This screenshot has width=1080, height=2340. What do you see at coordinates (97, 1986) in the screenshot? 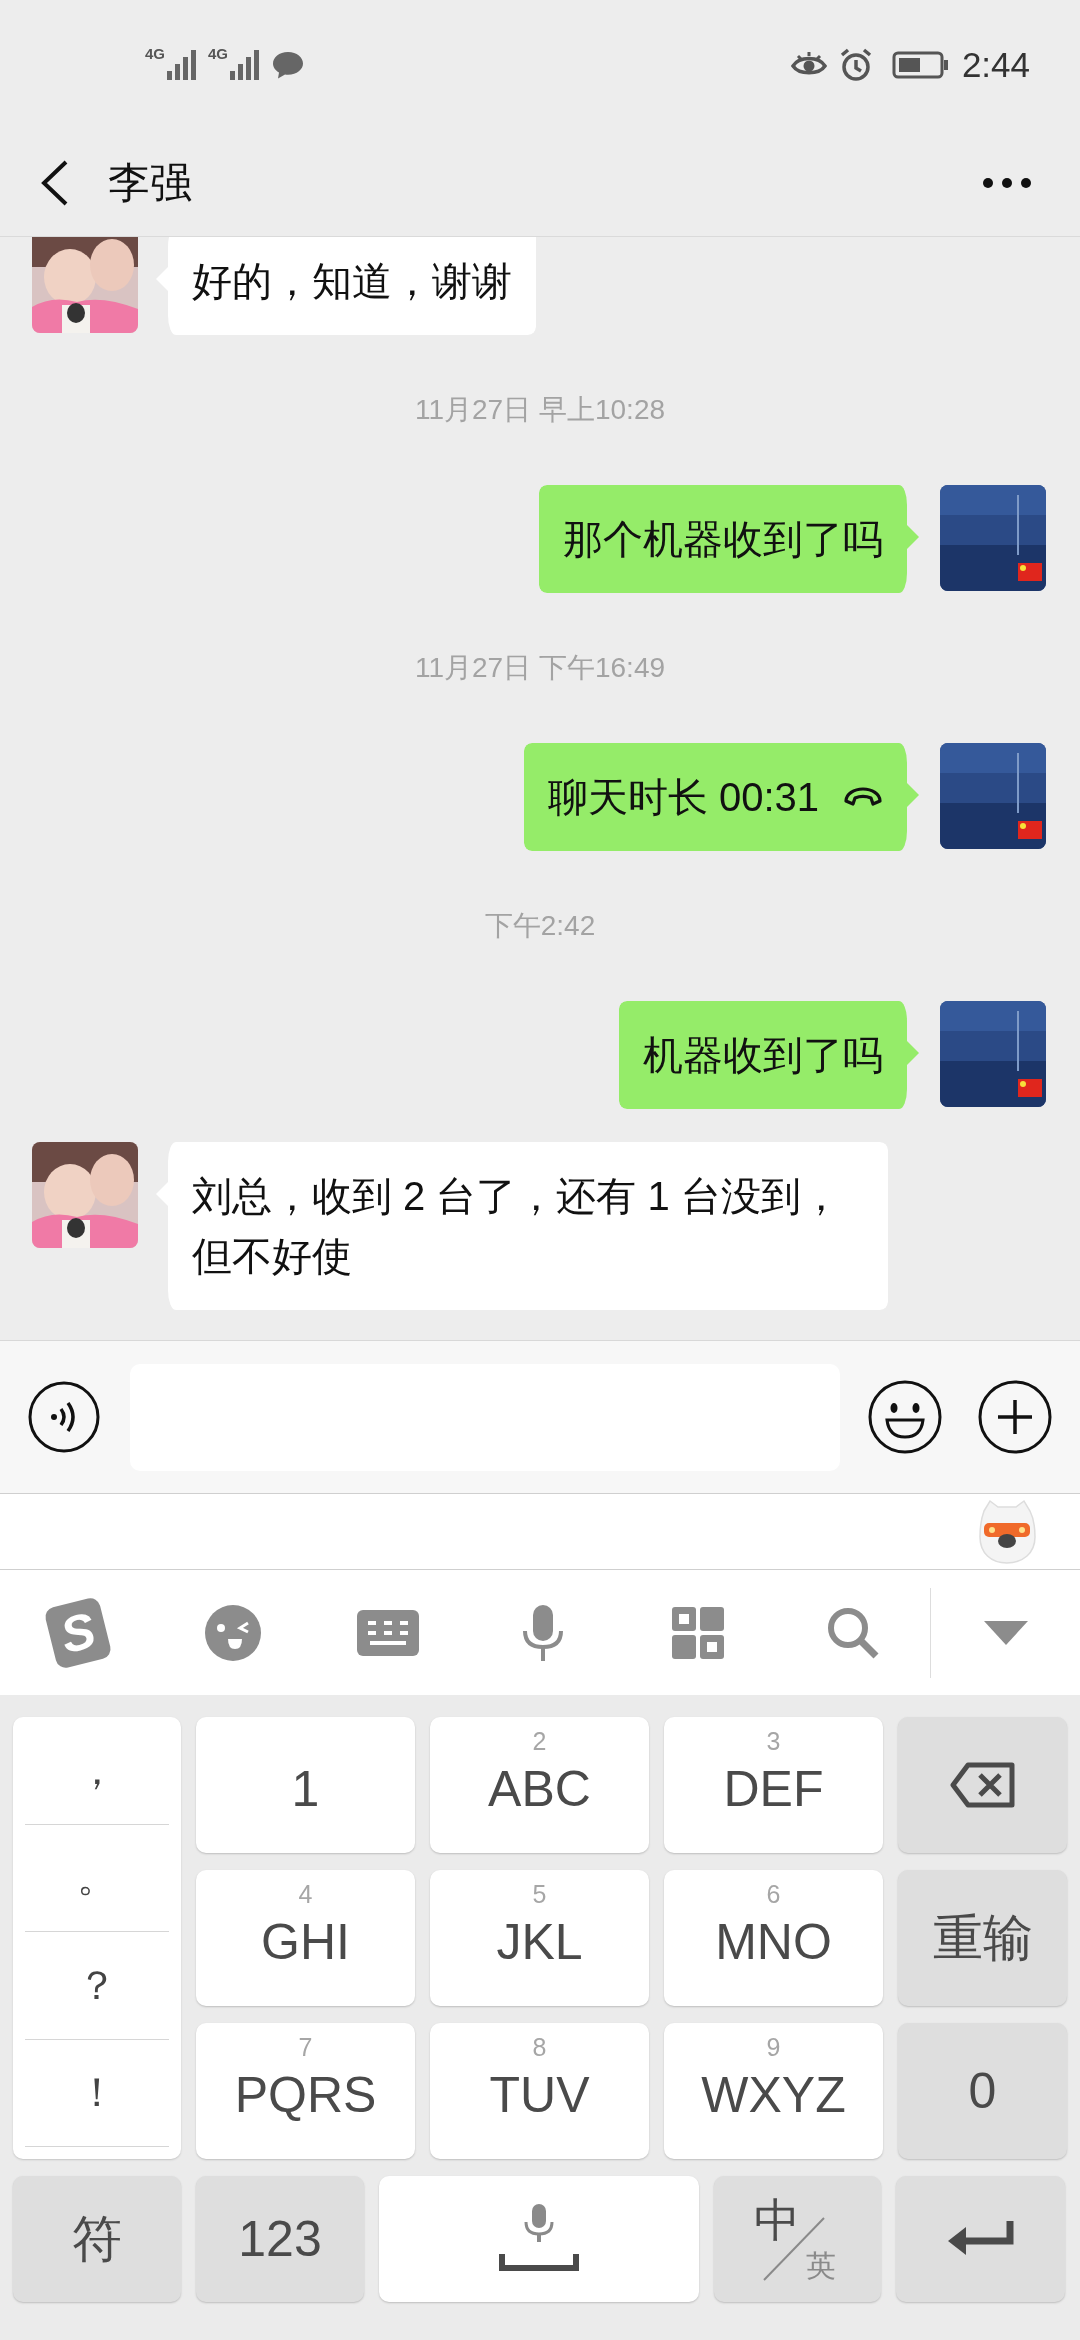
I see `punctuation-key: ？` at bounding box center [97, 1986].